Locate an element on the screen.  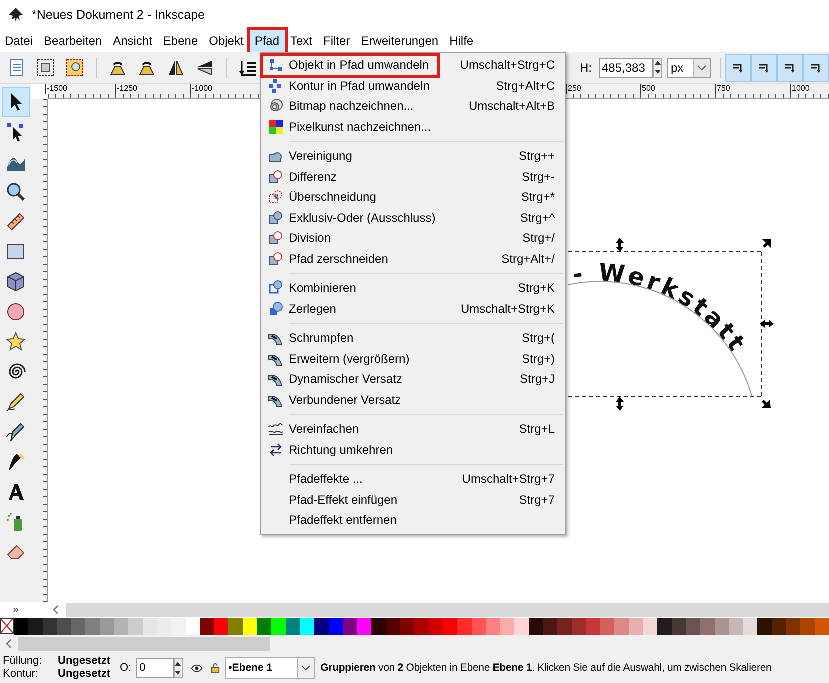
menu-item: Division Strg+/ is located at coordinates (413, 238).